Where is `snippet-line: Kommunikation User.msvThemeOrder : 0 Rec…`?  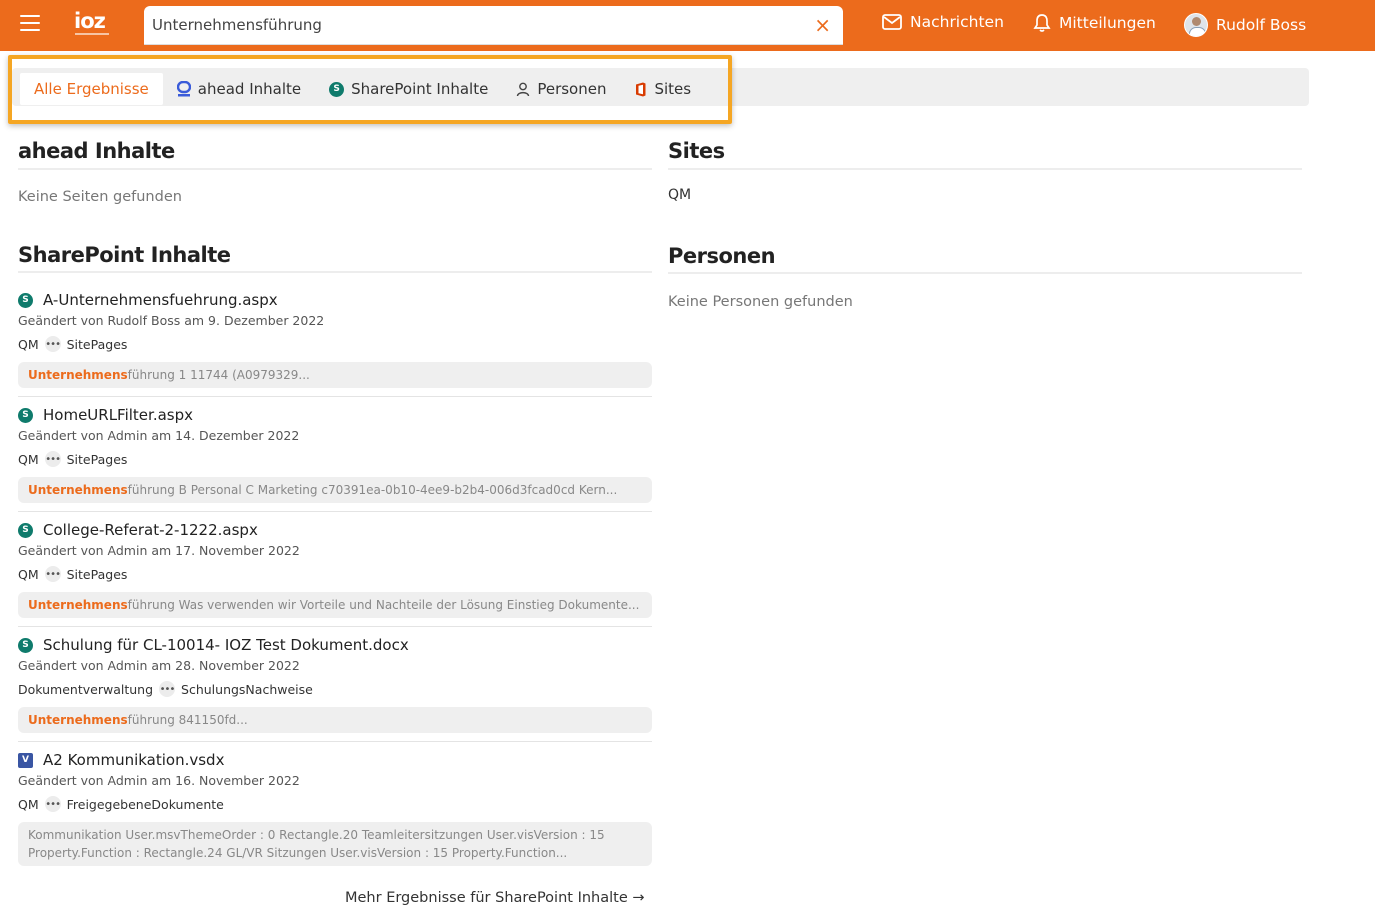 snippet-line: Kommunikation User.msvThemeOrder : 0 Rec… is located at coordinates (316, 835).